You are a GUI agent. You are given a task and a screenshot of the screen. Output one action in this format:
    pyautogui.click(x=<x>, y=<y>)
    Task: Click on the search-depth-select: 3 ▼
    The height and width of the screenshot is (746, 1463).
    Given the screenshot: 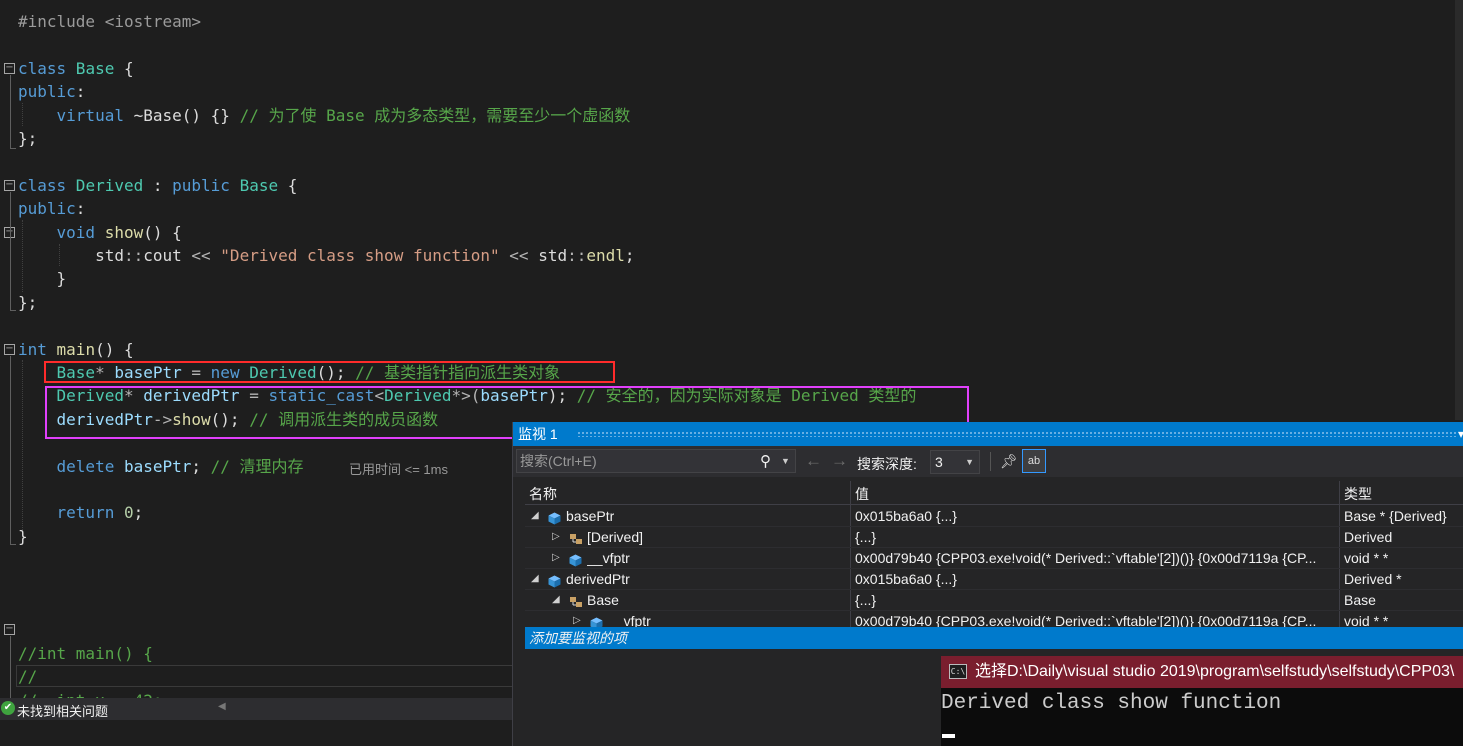 What is the action you would take?
    pyautogui.click(x=955, y=462)
    